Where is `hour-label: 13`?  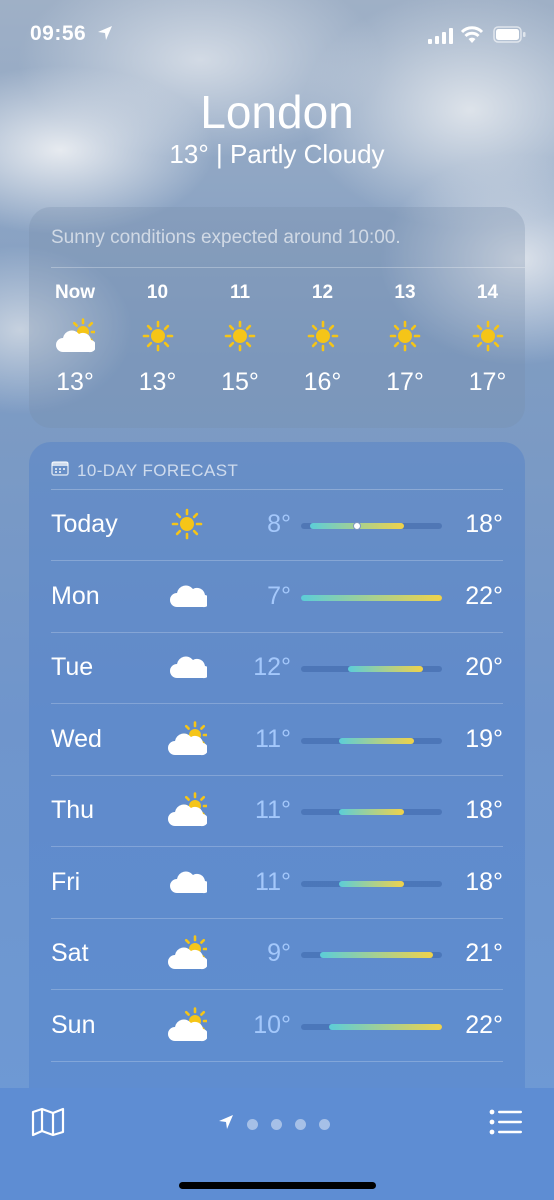 hour-label: 13 is located at coordinates (405, 292).